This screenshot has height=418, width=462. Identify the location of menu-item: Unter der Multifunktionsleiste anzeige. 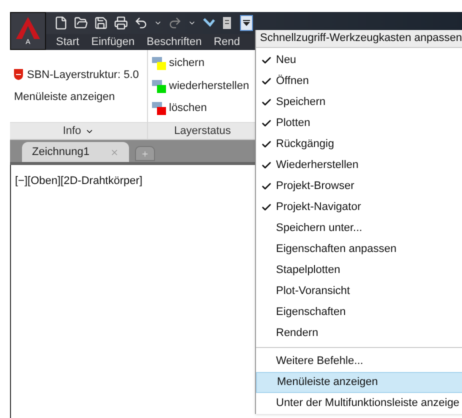
(359, 403).